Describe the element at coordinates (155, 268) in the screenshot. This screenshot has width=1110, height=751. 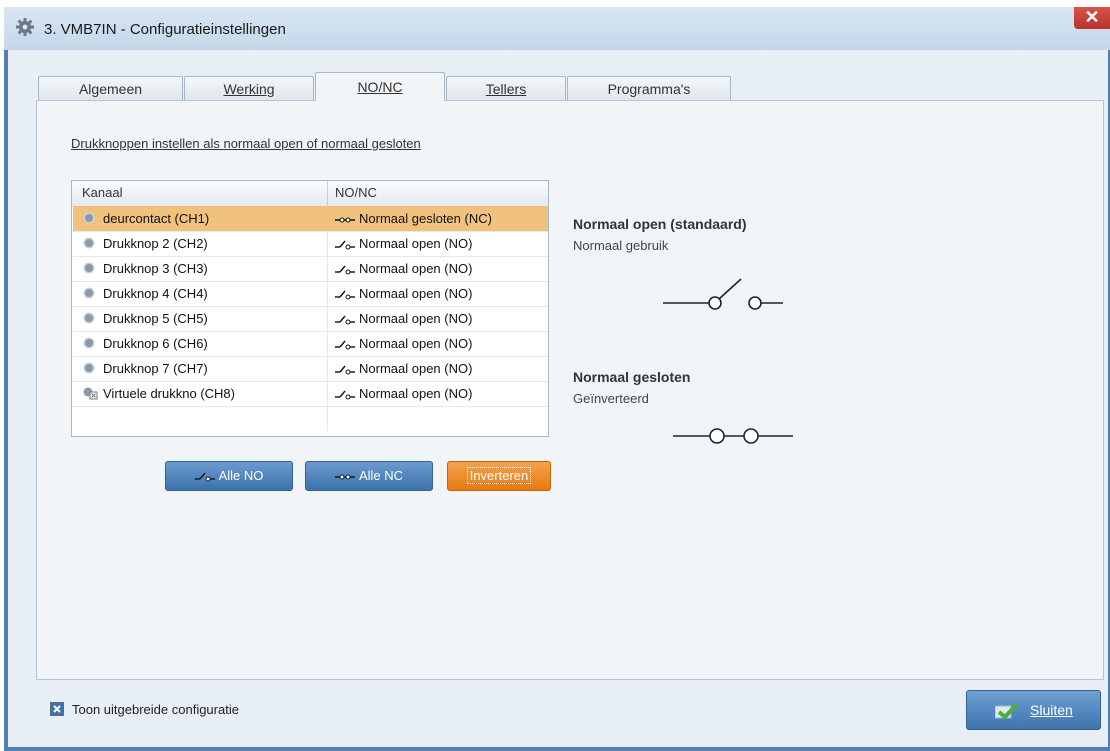
I see `channel-name: Drukknop 3 (CH3)` at that location.